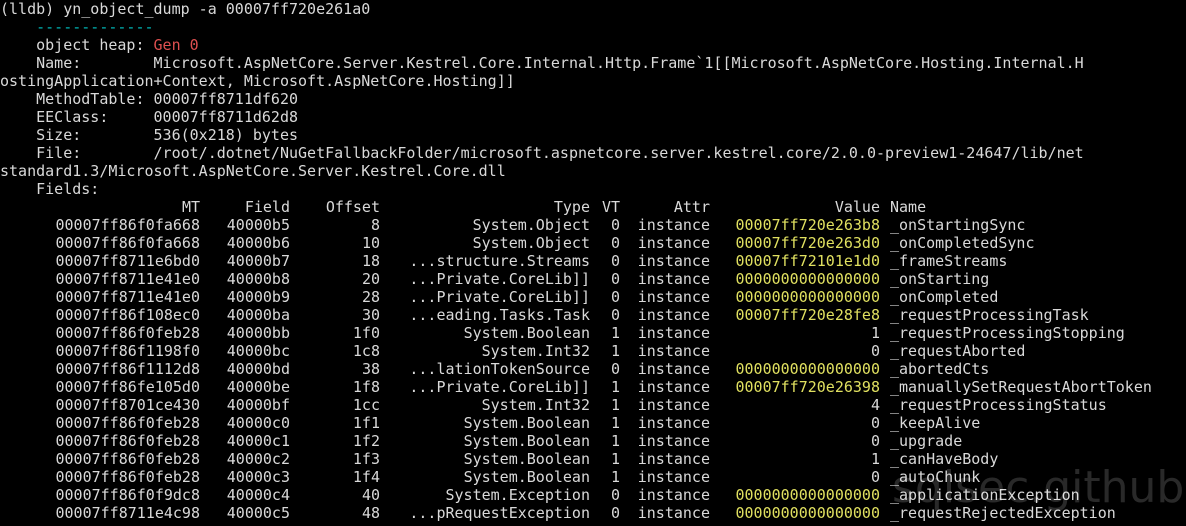 Image resolution: width=1186 pixels, height=526 pixels. What do you see at coordinates (949, 261) in the screenshot?
I see `field-name: _frameStreams` at bounding box center [949, 261].